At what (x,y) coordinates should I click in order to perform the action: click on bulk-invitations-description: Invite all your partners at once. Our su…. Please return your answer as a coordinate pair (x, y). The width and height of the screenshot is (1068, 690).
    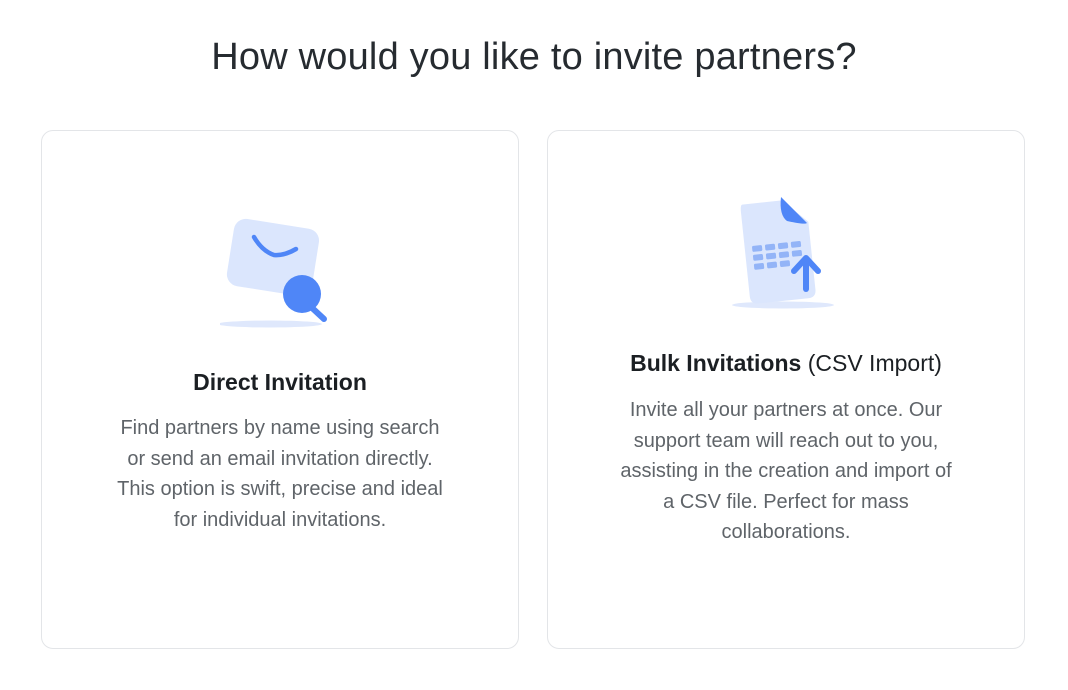
    Looking at the image, I should click on (786, 471).